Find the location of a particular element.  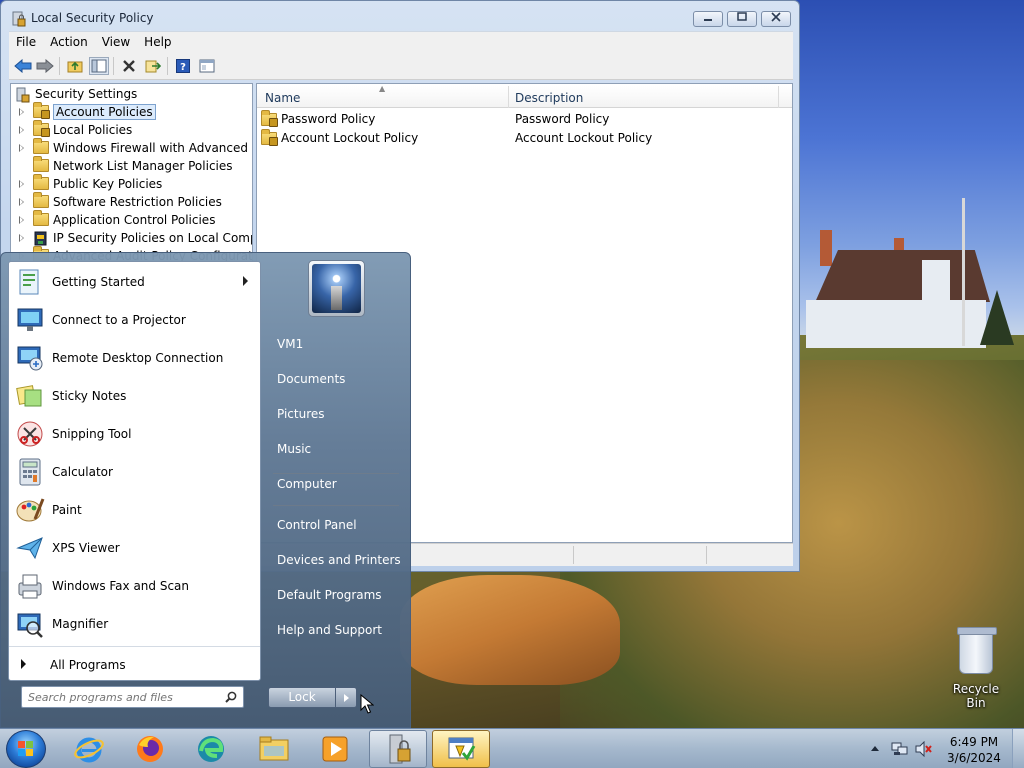

start-program-item: Calculator is located at coordinates (134, 472).